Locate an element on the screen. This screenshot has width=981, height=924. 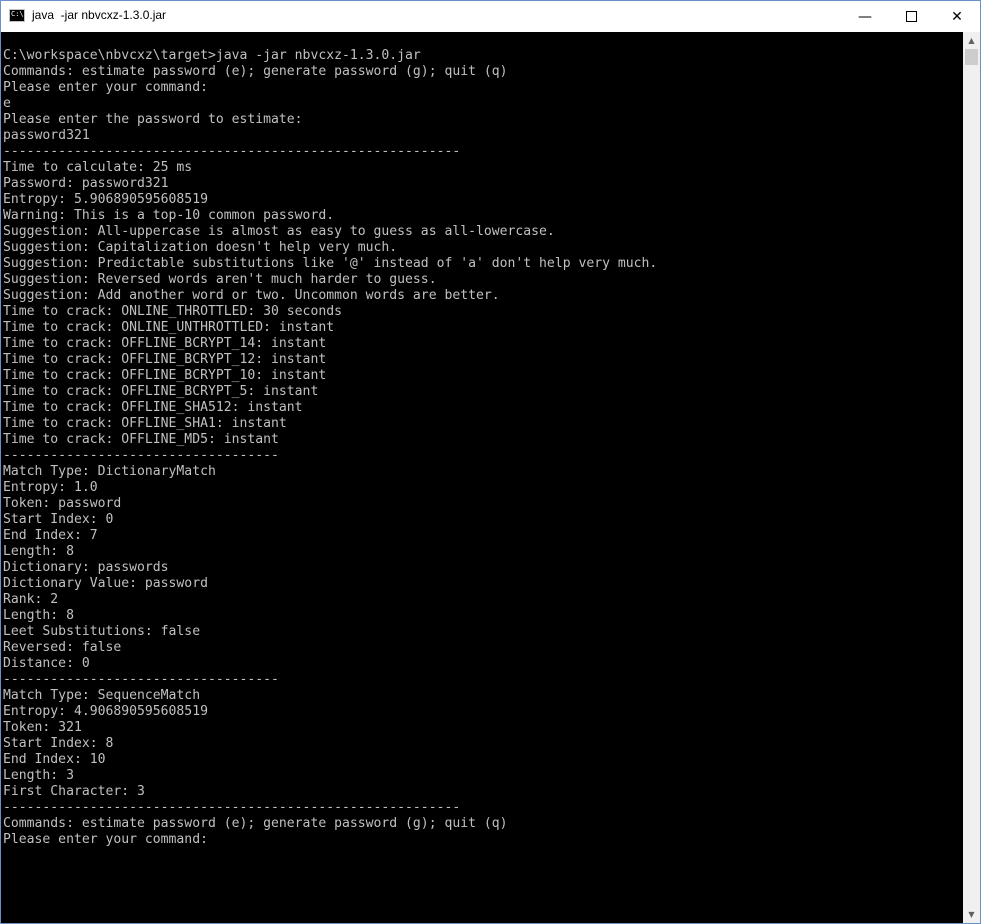
console-line: Time to crack: OFFLINE_SHA512: instant is located at coordinates (153, 407).